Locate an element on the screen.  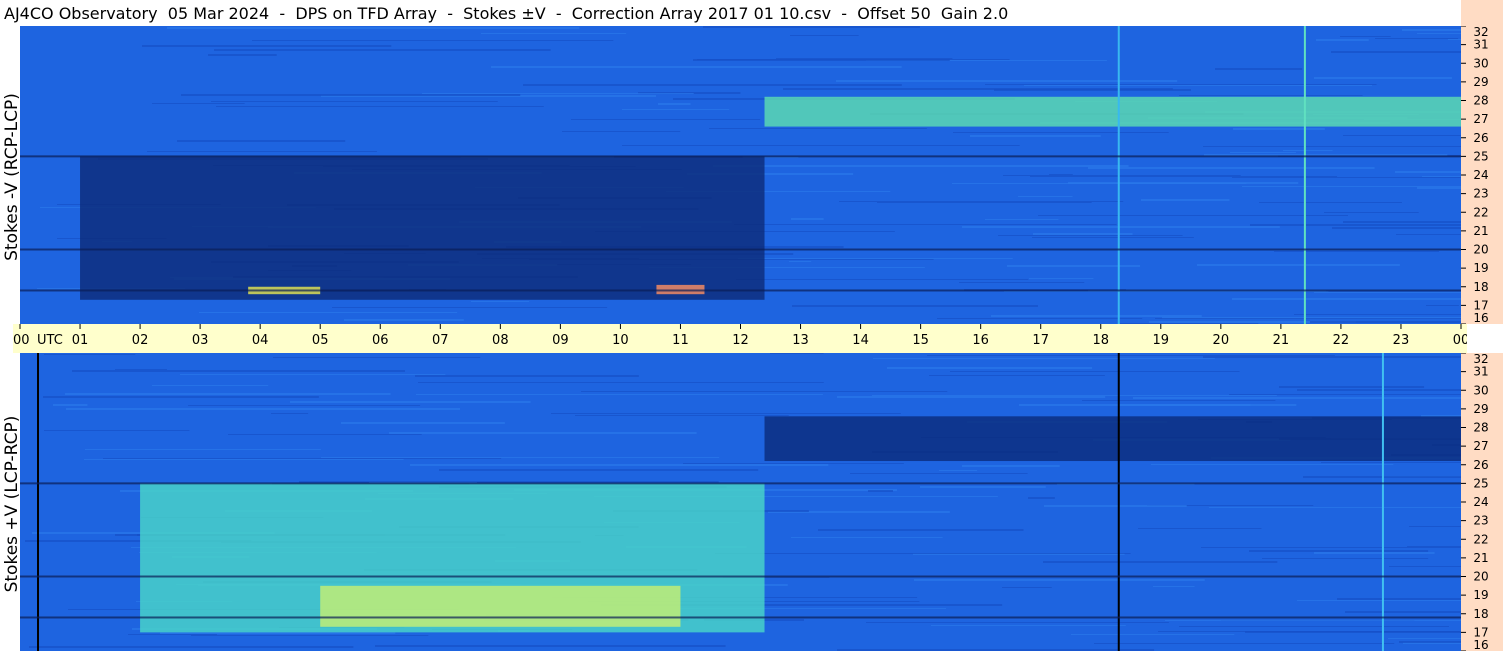
top-frequency-axis: 32 31 30 29 28 27 26 25 24 23 22 21 20 19 18 17 16 is located at coordinates (1482, 175).